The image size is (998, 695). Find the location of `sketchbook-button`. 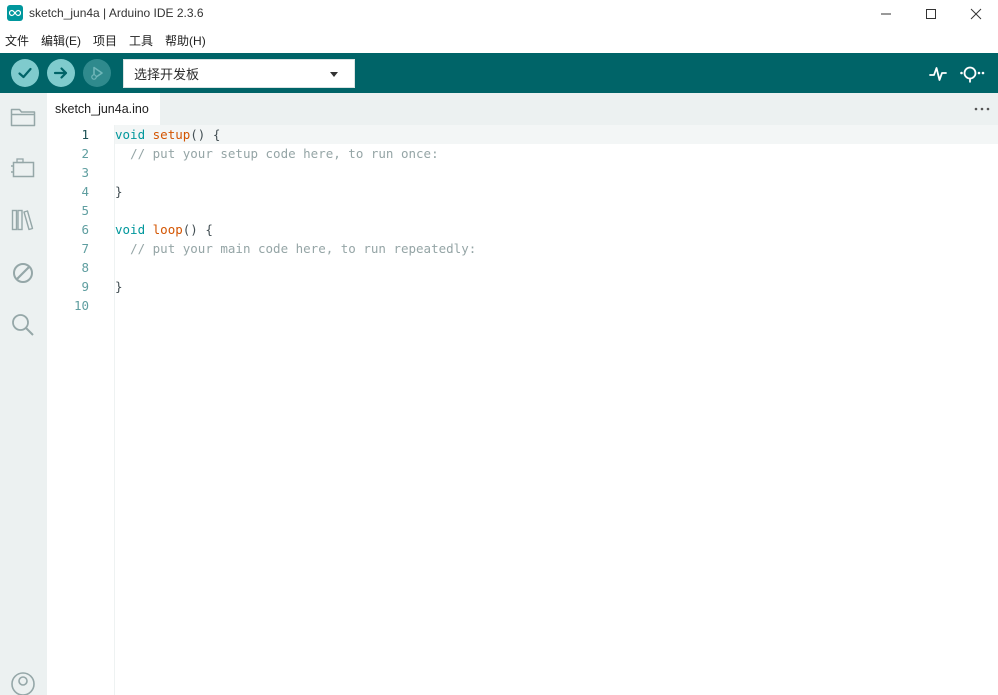

sketchbook-button is located at coordinates (23, 117).